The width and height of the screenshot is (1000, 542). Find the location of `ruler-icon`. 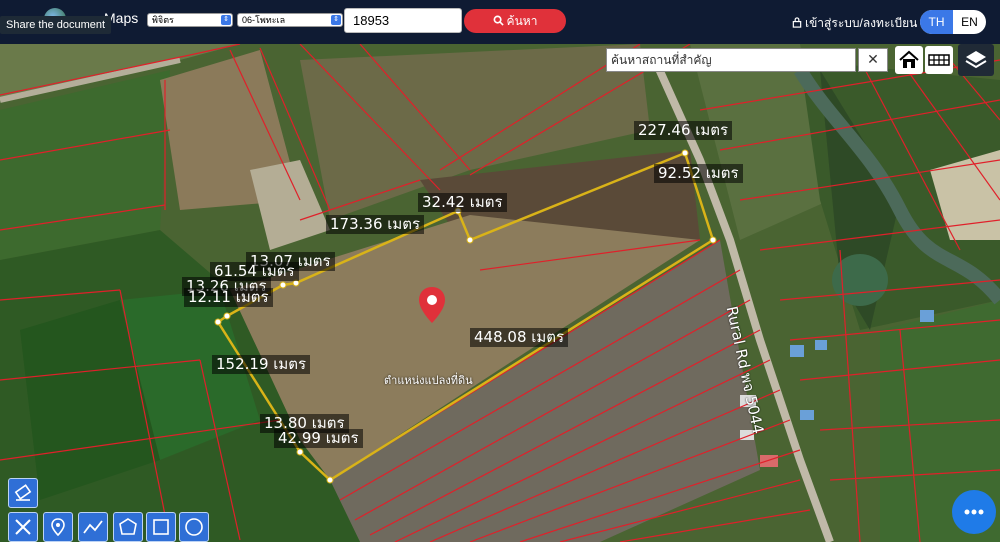

ruler-icon is located at coordinates (23, 527).